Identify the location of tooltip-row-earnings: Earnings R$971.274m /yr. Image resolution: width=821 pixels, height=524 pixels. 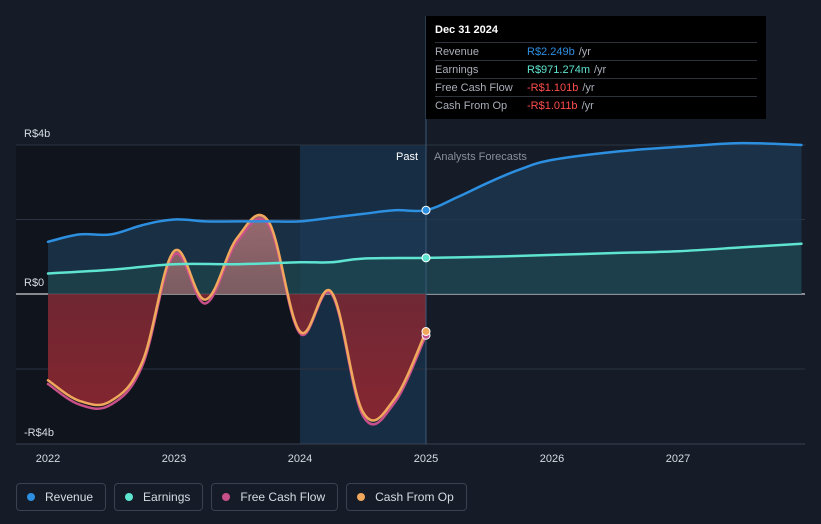
(596, 69).